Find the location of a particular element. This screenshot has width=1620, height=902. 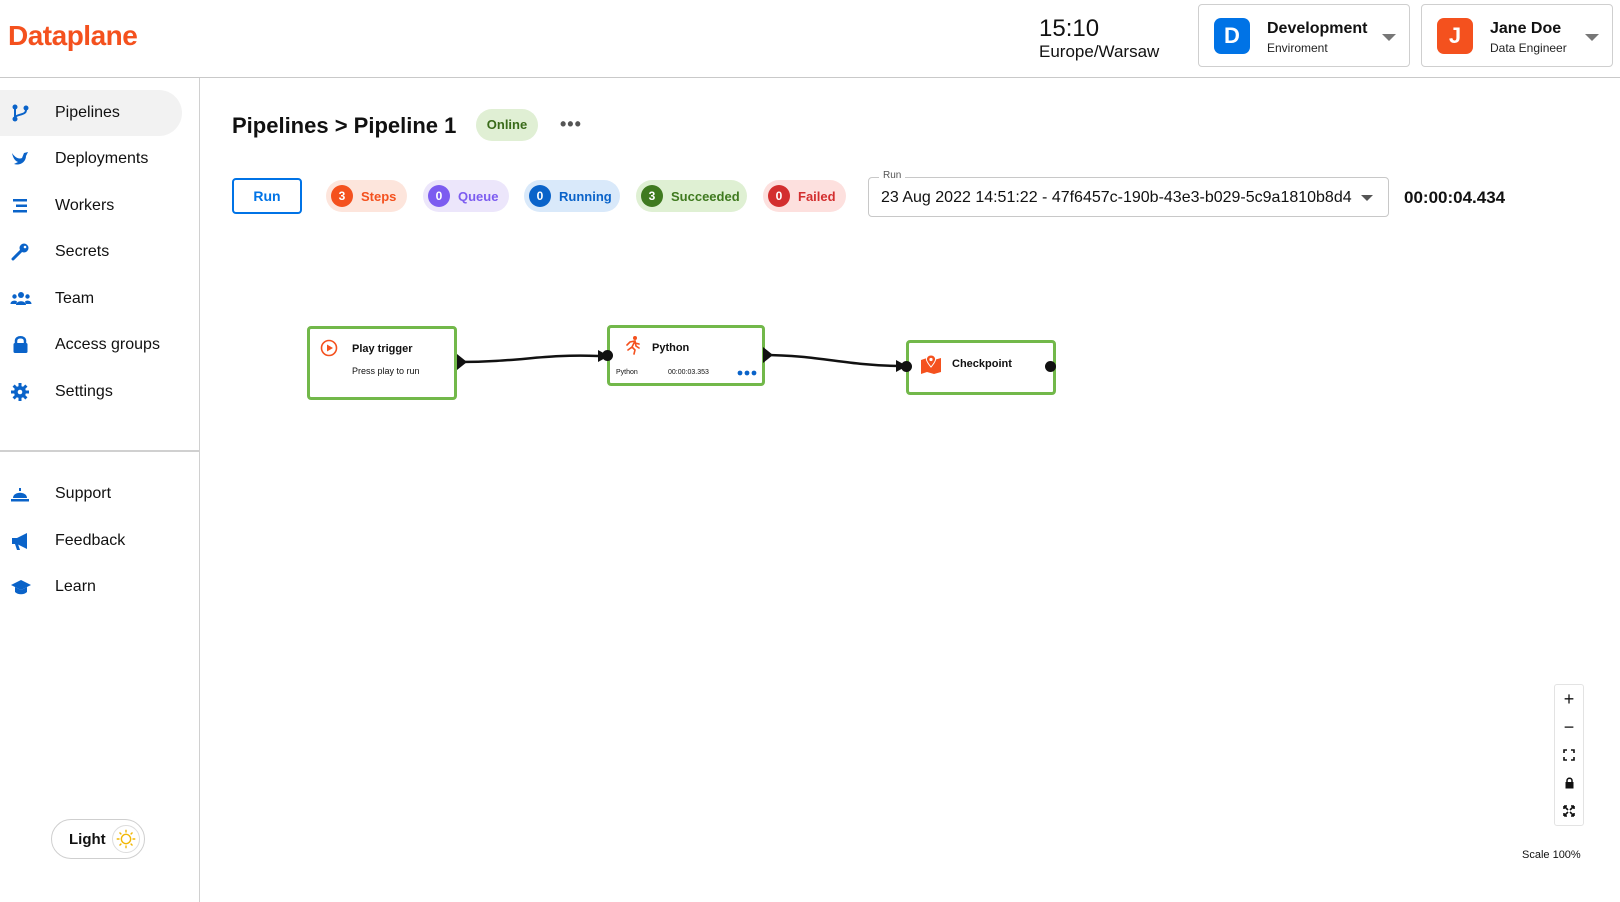

sidebar-item-label: Settings is located at coordinates (84, 391).